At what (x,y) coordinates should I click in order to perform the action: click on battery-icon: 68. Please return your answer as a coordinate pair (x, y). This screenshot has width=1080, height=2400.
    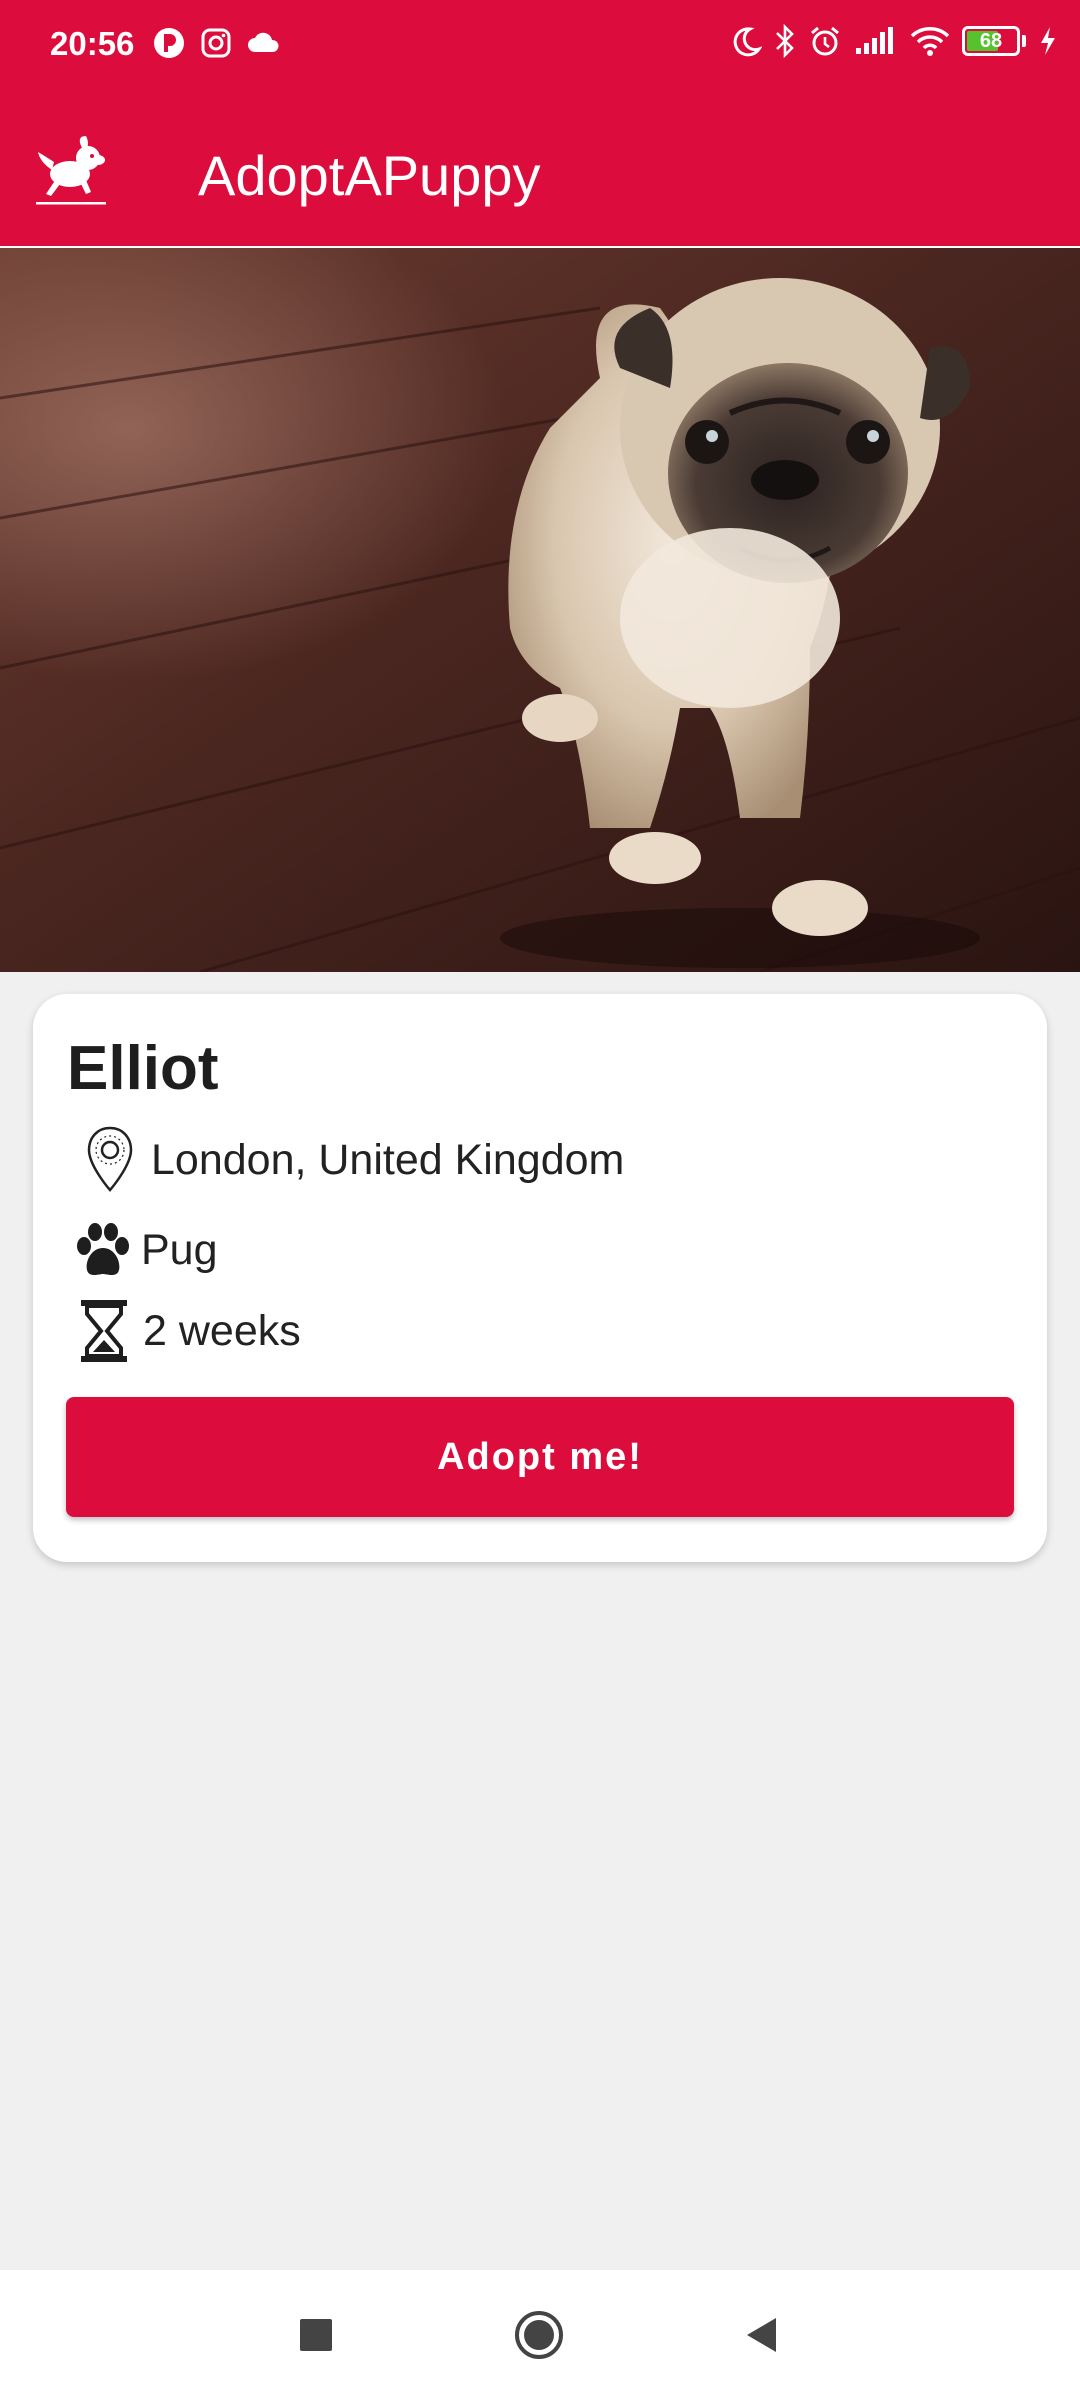
    Looking at the image, I should click on (991, 41).